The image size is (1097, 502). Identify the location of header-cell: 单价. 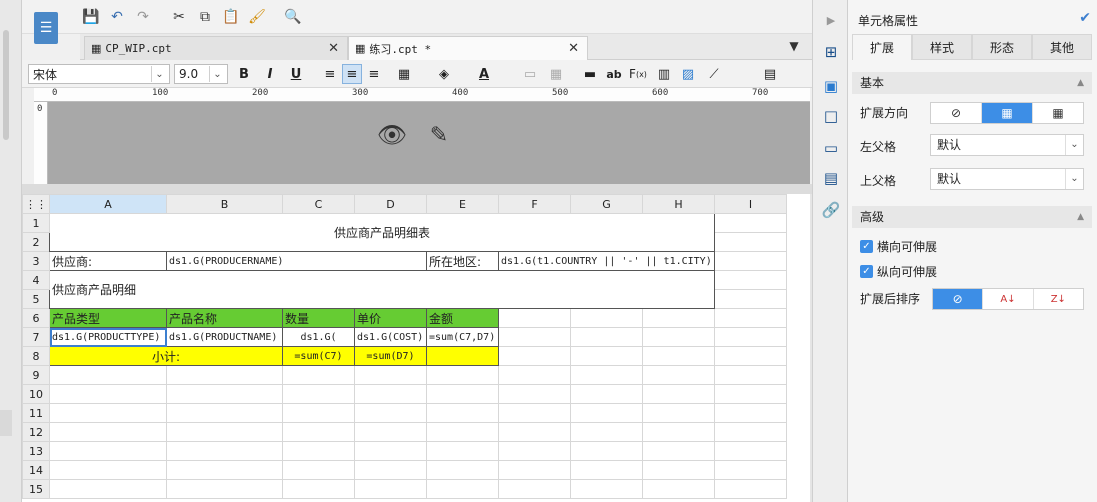
(390, 318).